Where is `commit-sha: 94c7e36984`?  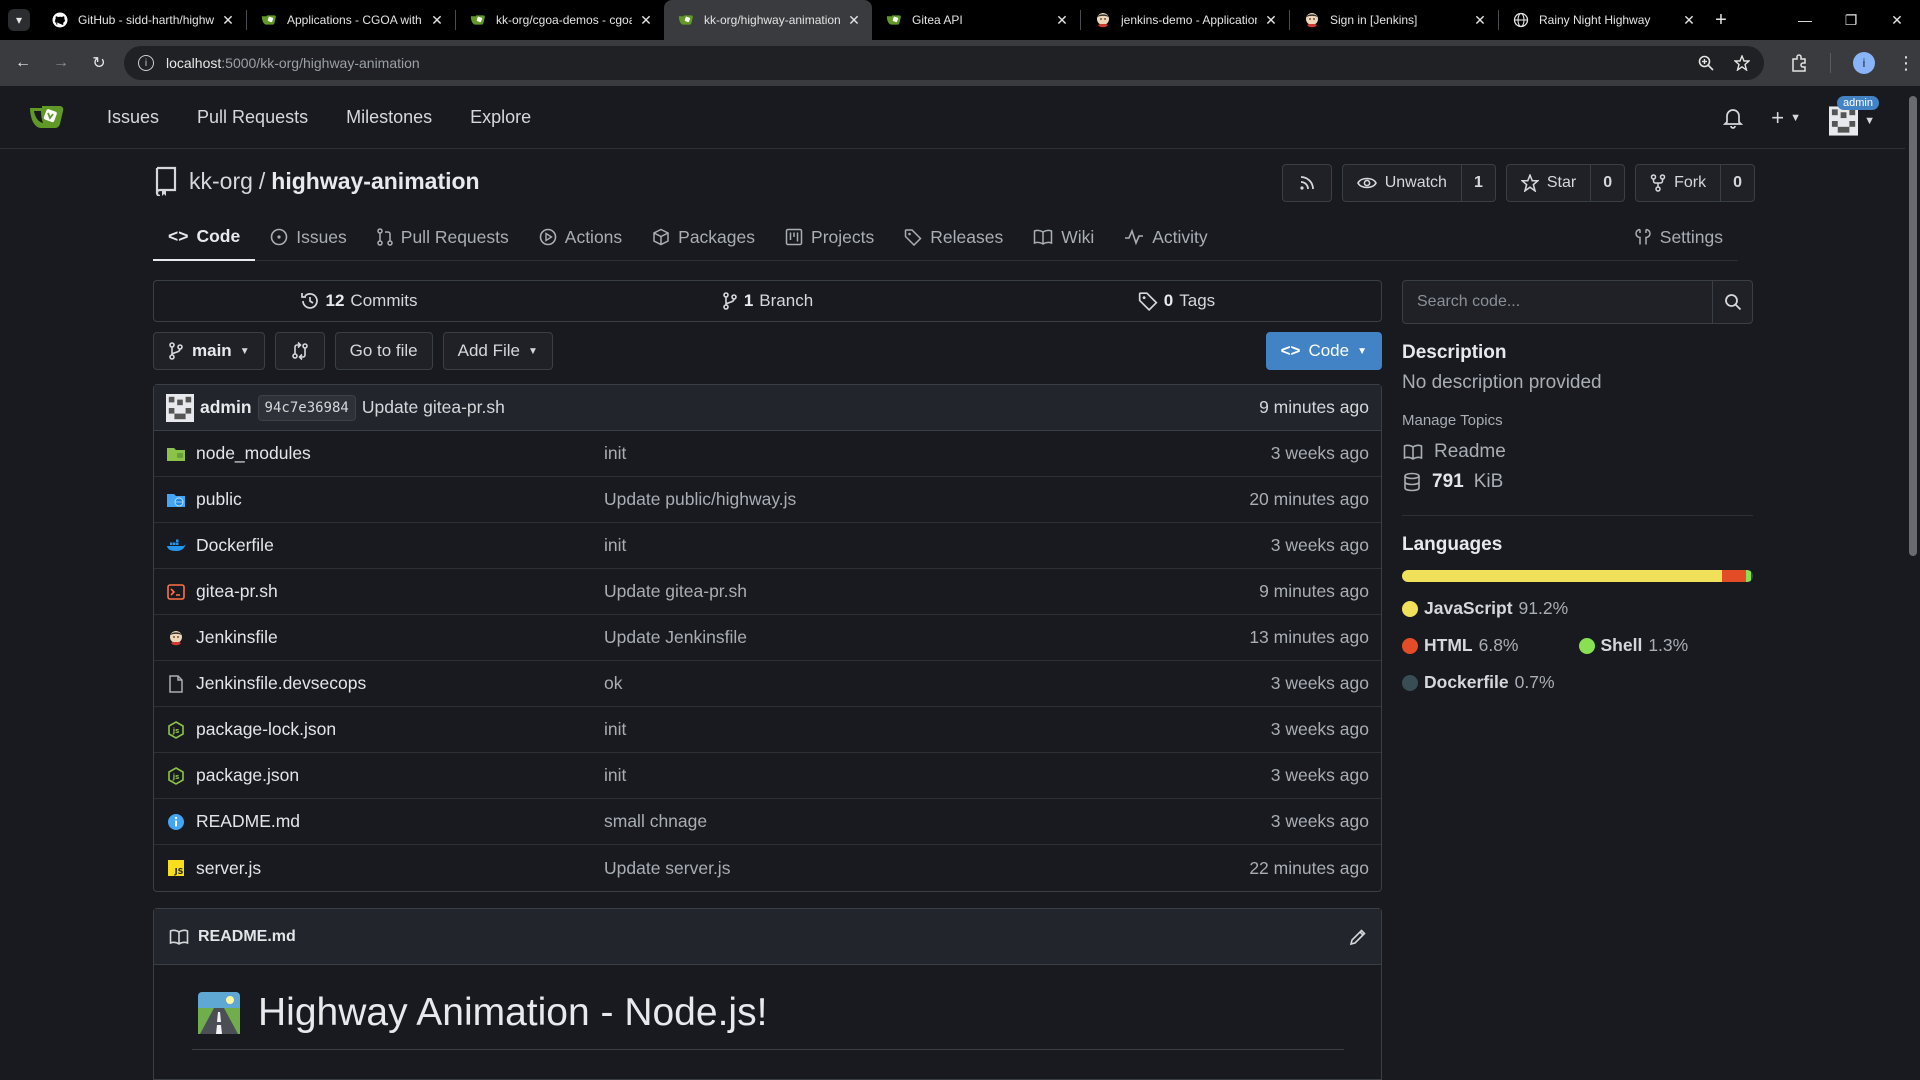 commit-sha: 94c7e36984 is located at coordinates (306, 407).